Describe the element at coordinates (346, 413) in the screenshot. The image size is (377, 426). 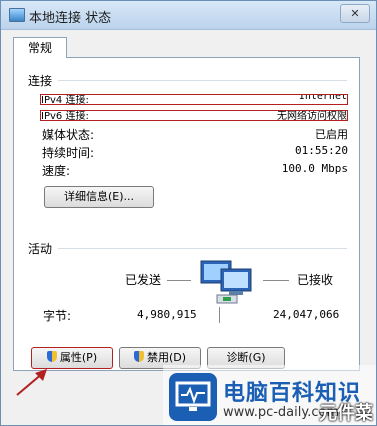
I see `watermark-badge: 元件菜` at that location.